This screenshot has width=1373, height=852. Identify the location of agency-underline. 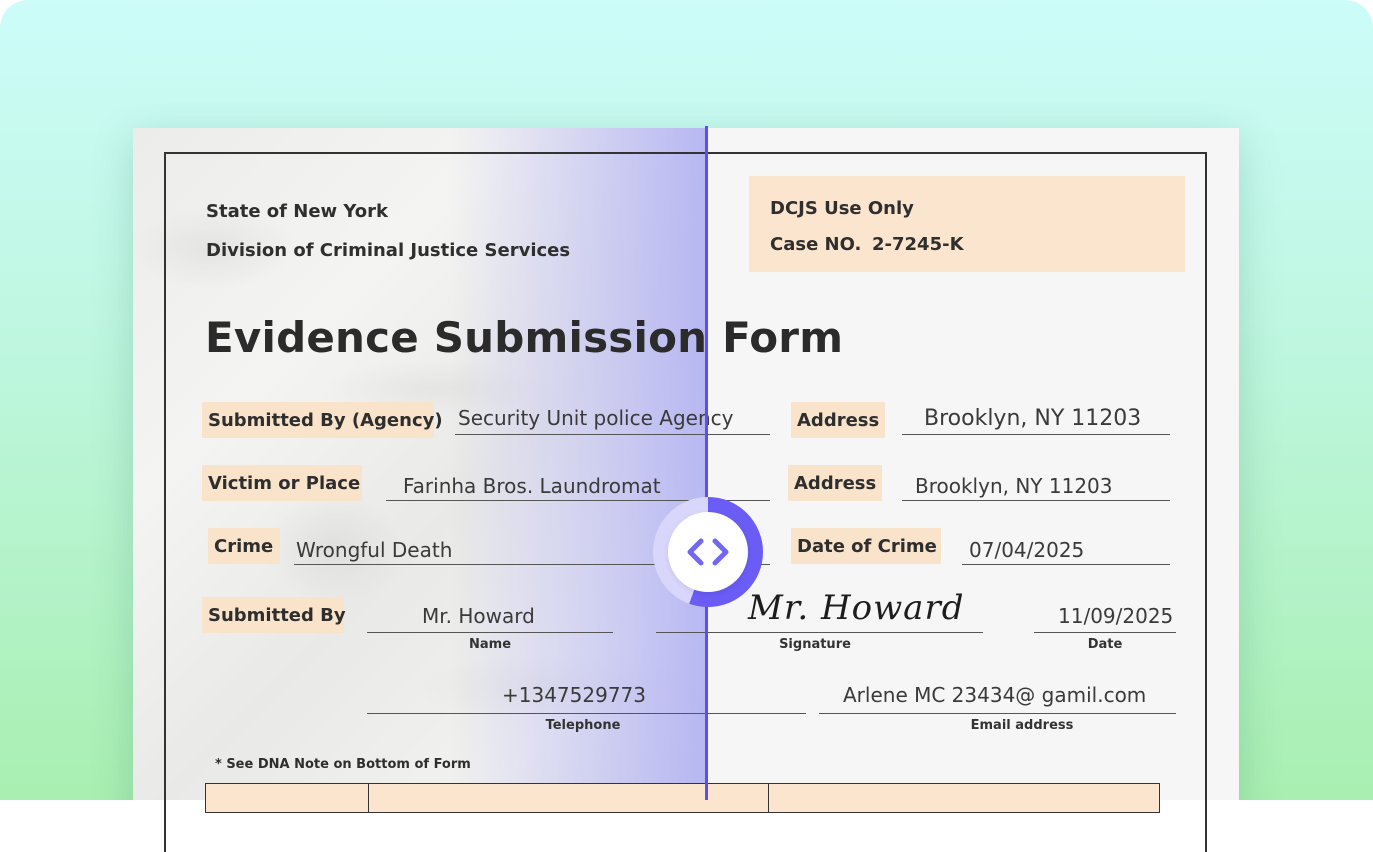
(612, 434).